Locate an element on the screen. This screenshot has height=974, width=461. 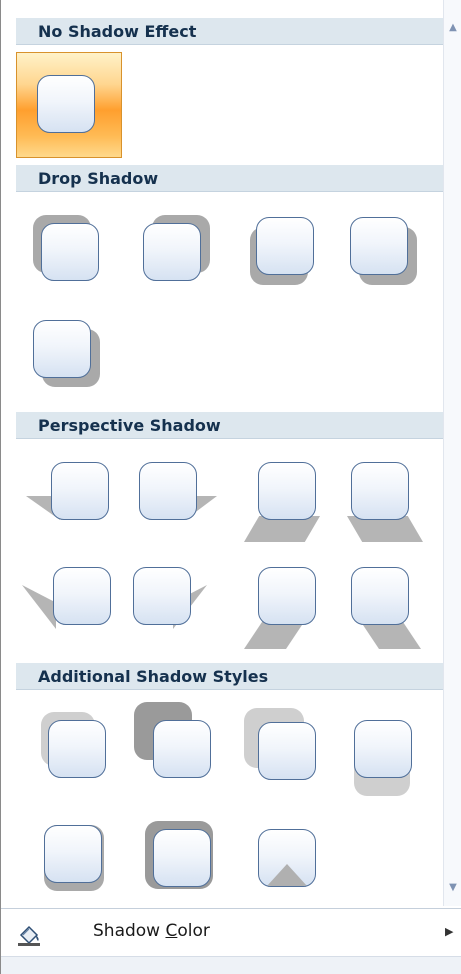
scroll-up-arrow-icon: ▲ is located at coordinates (452, 28).